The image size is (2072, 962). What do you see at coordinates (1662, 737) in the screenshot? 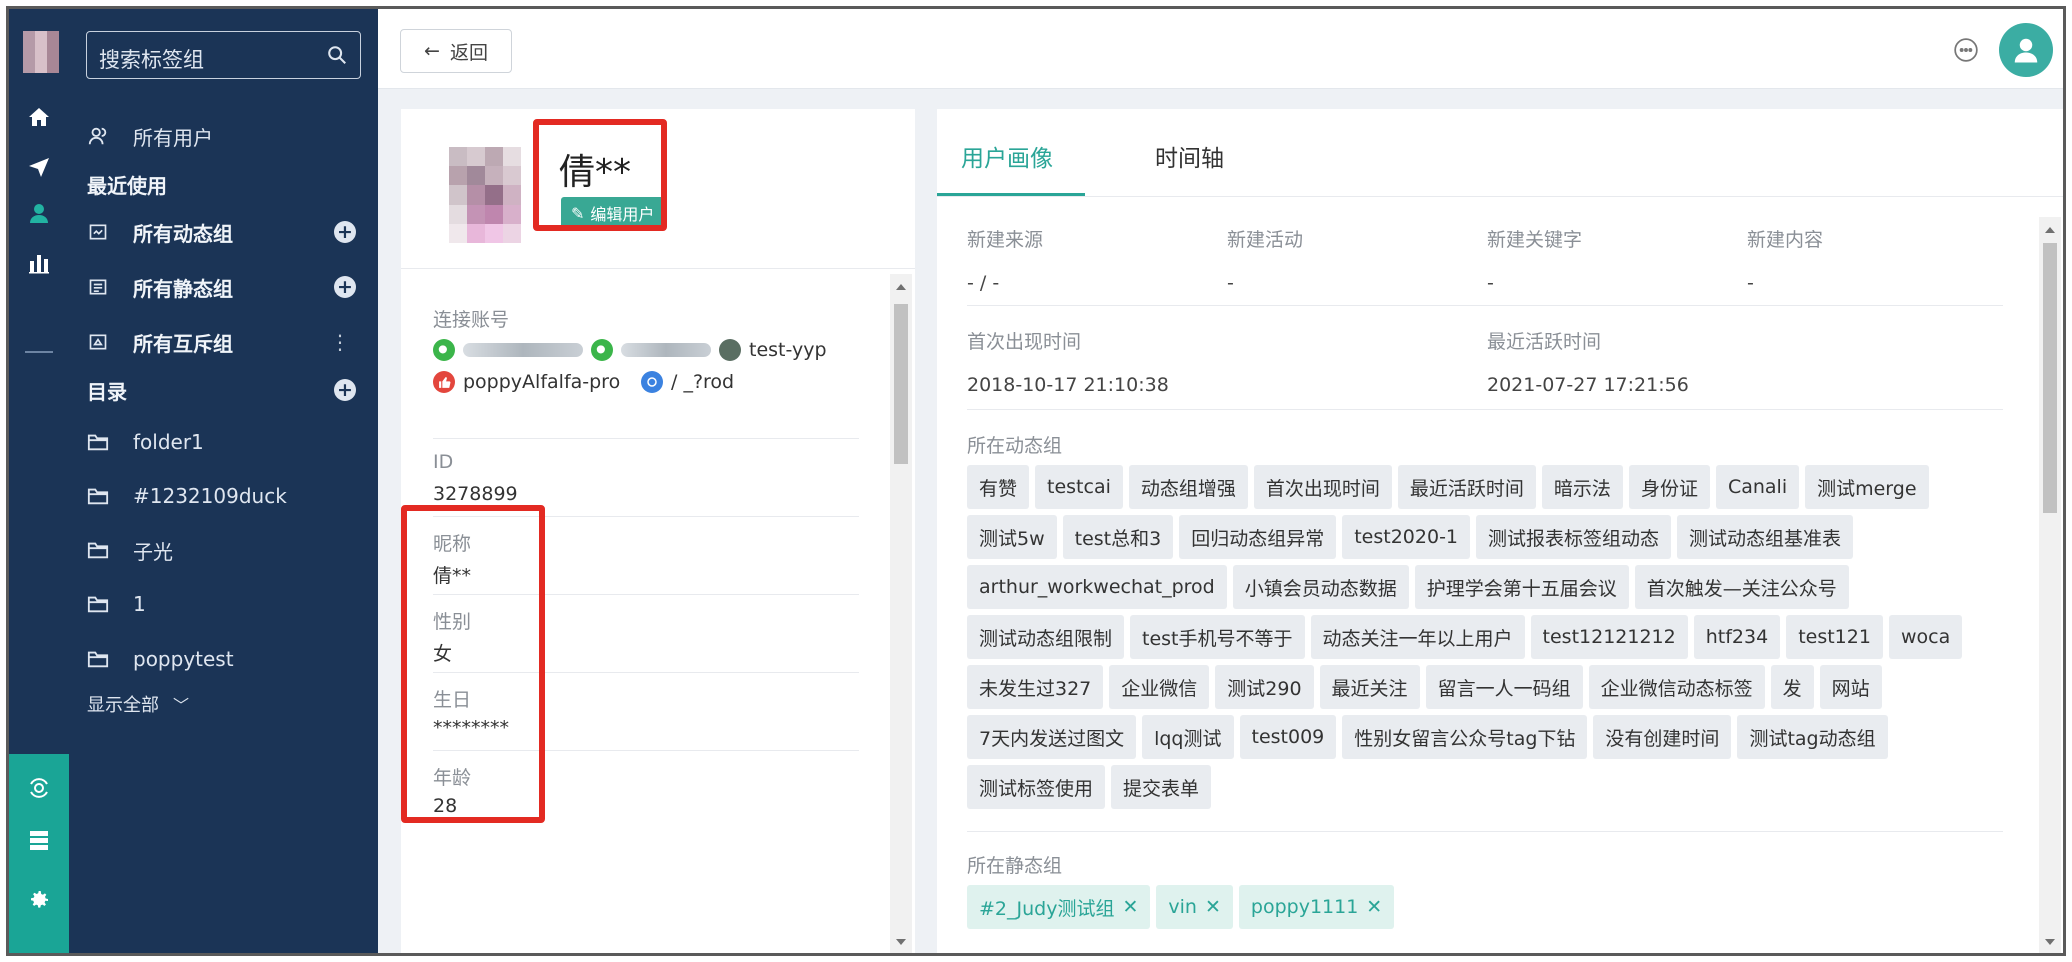
I see `dynamic-group-tag: 没有创建时间` at bounding box center [1662, 737].